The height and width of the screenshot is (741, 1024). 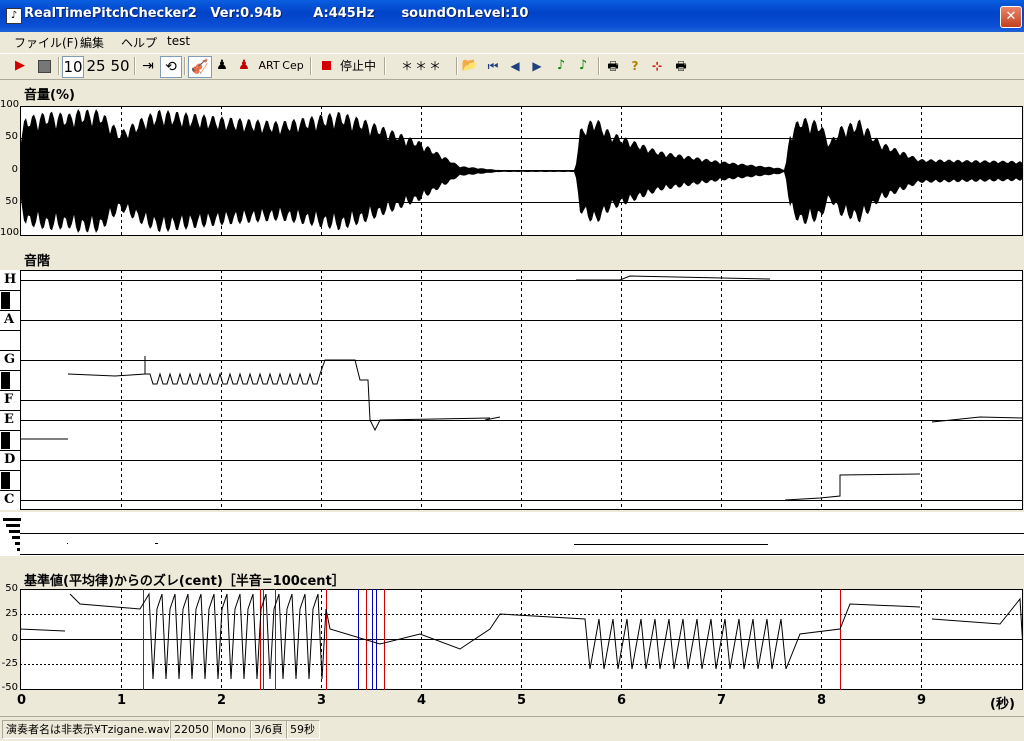 What do you see at coordinates (73, 67) in the screenshot?
I see `zoom-10-button: 10` at bounding box center [73, 67].